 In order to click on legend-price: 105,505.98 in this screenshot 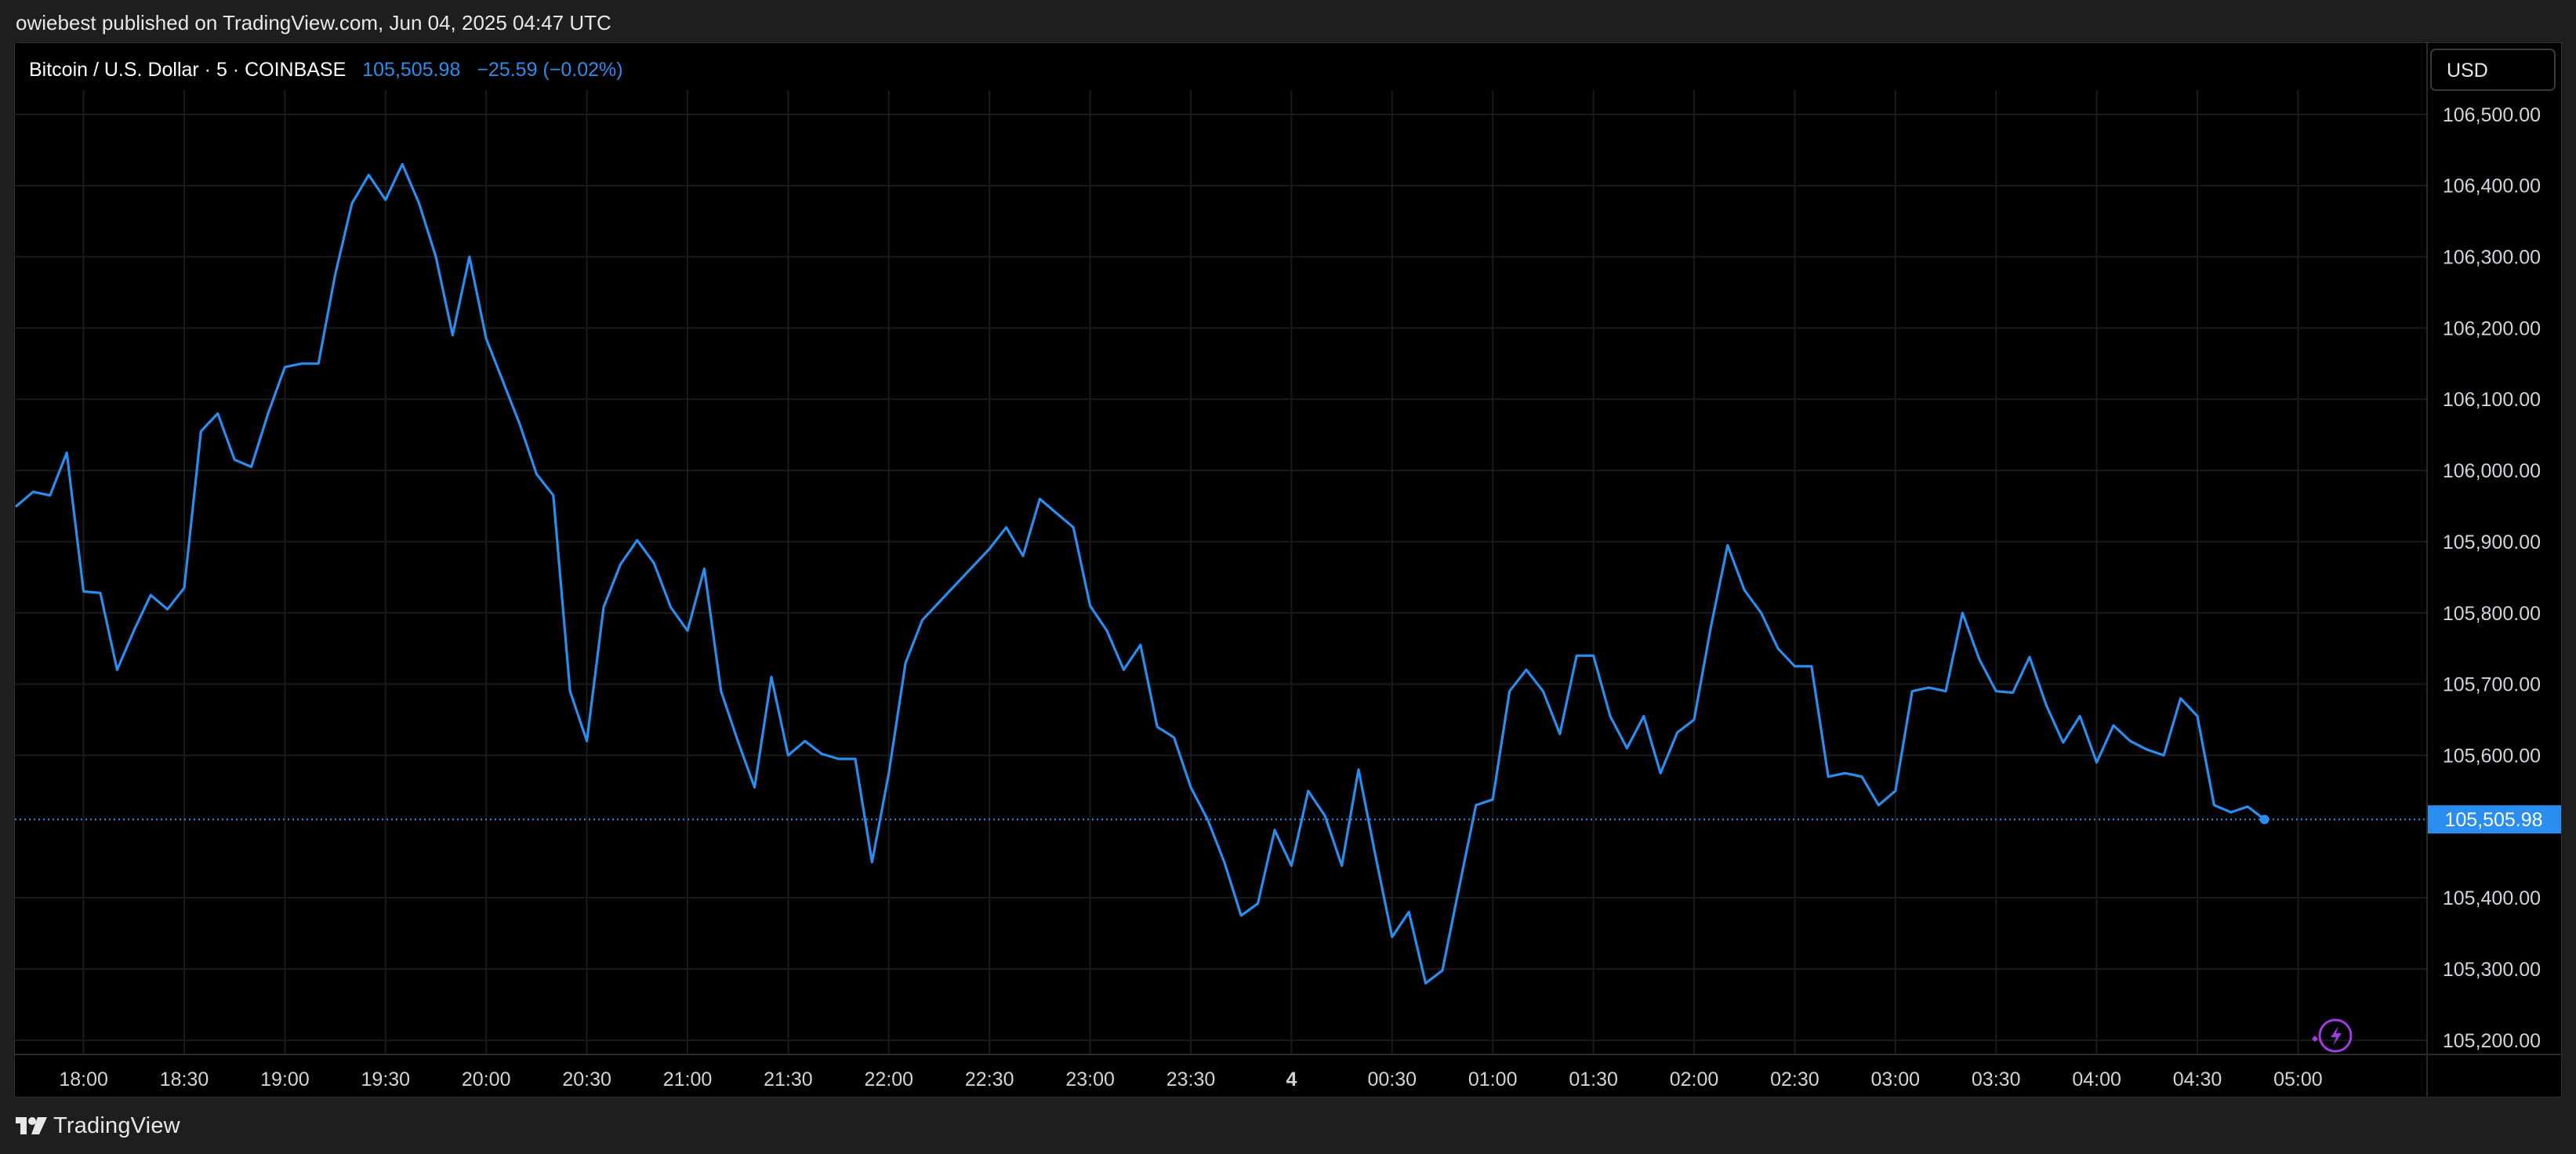, I will do `click(411, 70)`.